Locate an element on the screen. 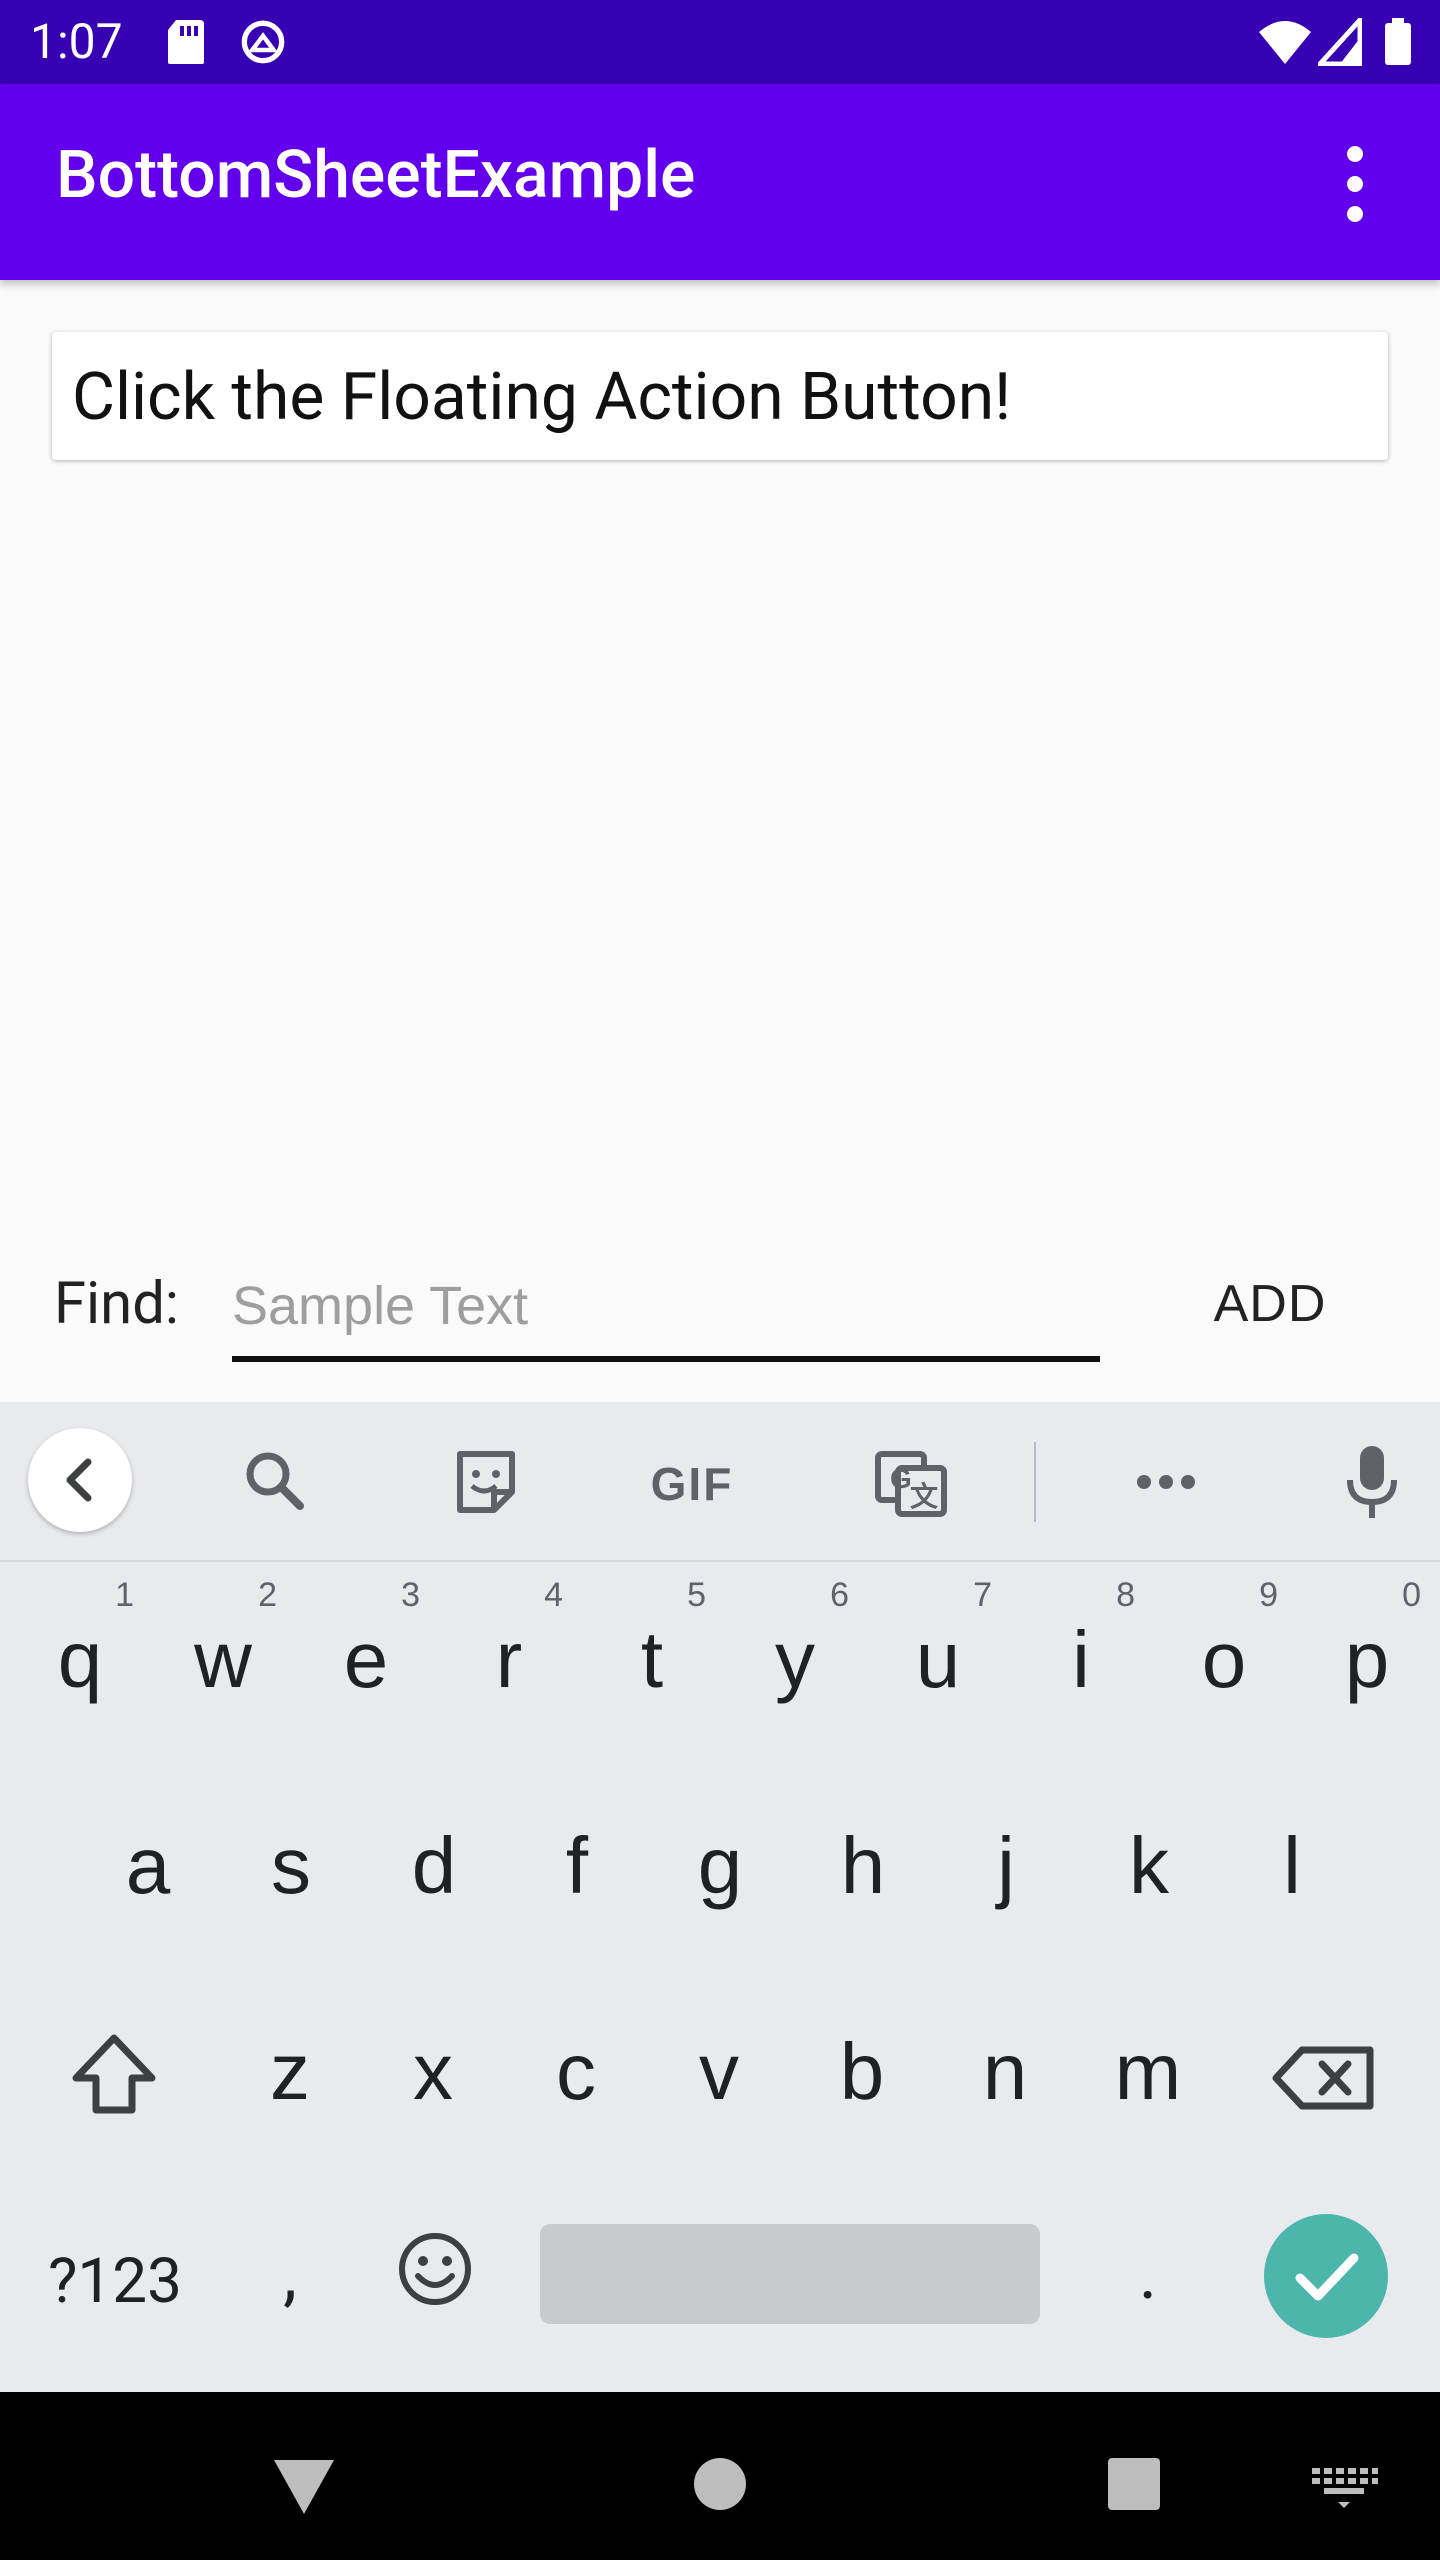 This screenshot has height=2560, width=1440. key-hint-number: 9 is located at coordinates (1268, 1595).